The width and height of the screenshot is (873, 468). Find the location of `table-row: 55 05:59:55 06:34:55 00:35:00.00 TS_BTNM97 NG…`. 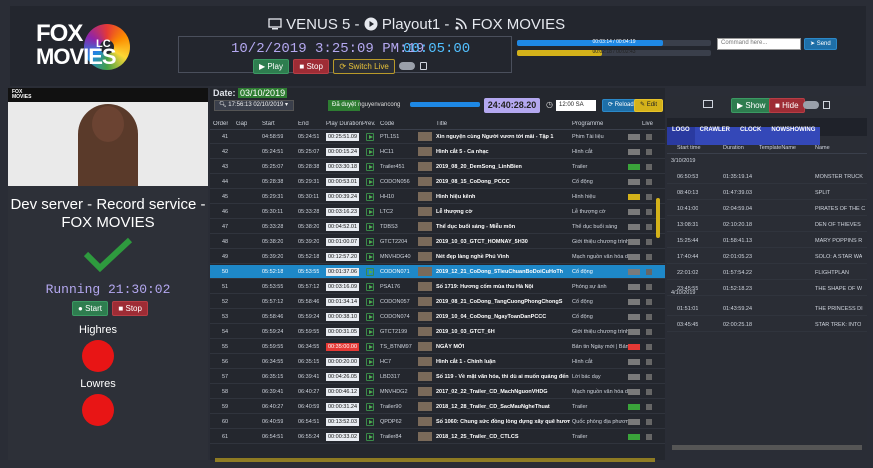

table-row: 55 05:59:55 06:34:55 00:35:00.00 TS_BTNM97 NG… is located at coordinates (437, 347).